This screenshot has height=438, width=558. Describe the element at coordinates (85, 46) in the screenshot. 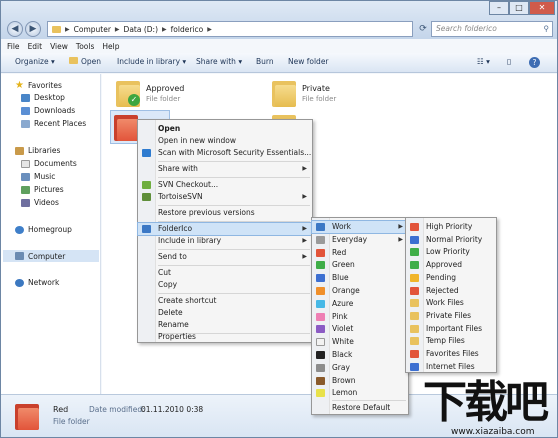

I see `menu-tools: Tools` at that location.